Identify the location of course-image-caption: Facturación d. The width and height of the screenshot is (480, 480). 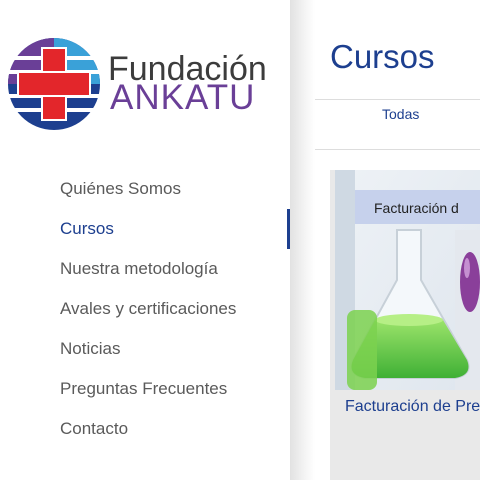
(416, 208).